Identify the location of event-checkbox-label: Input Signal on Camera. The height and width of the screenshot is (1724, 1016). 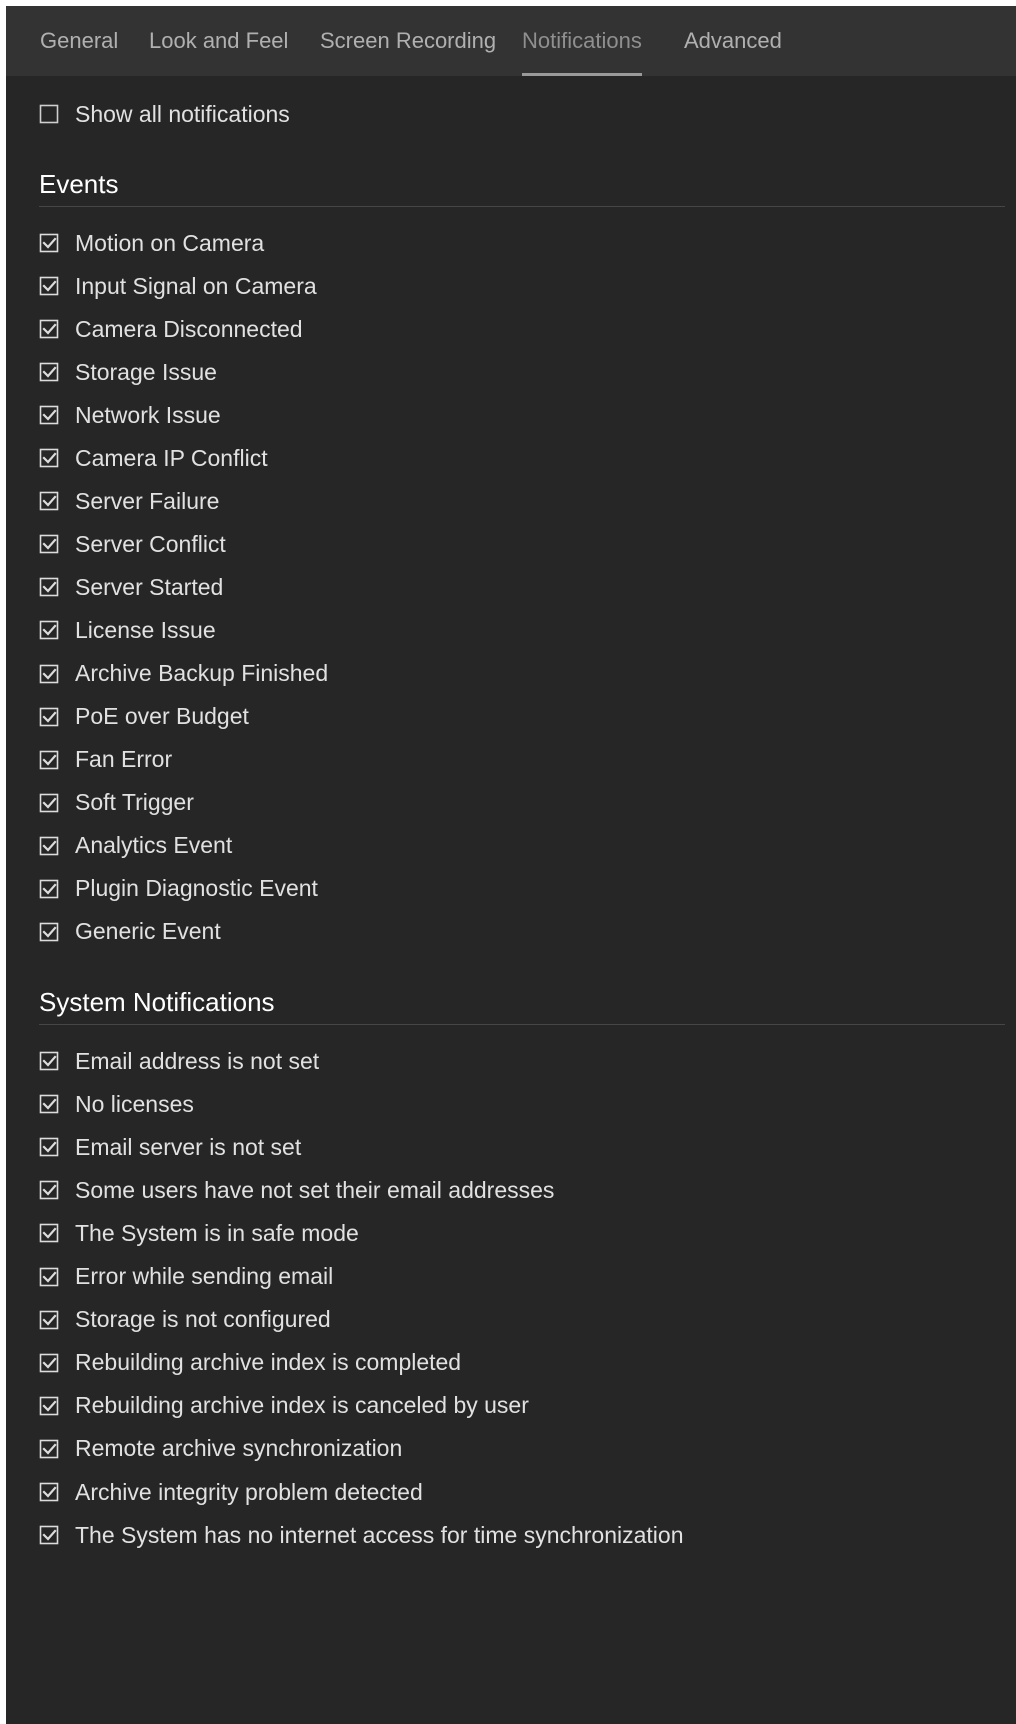
(196, 285).